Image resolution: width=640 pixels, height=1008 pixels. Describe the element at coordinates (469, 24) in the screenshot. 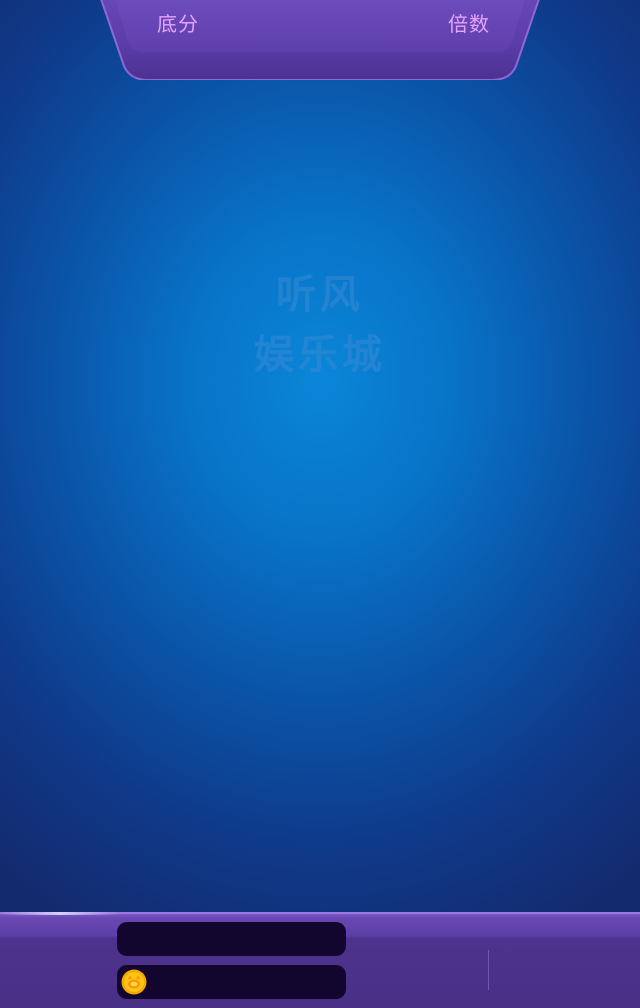

I see `multiplier-label: 倍数` at that location.